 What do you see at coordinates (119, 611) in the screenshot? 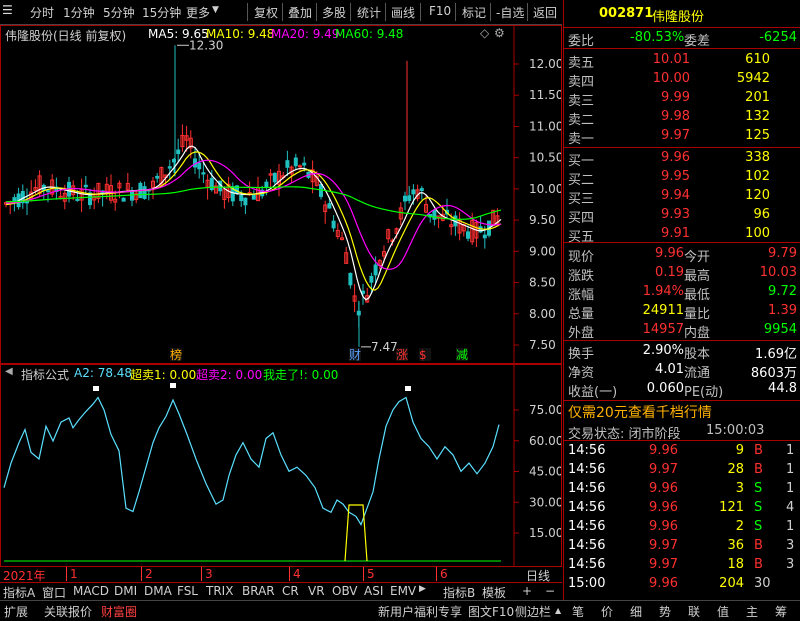
I see `wealth-circle-button: 财富圈` at bounding box center [119, 611].